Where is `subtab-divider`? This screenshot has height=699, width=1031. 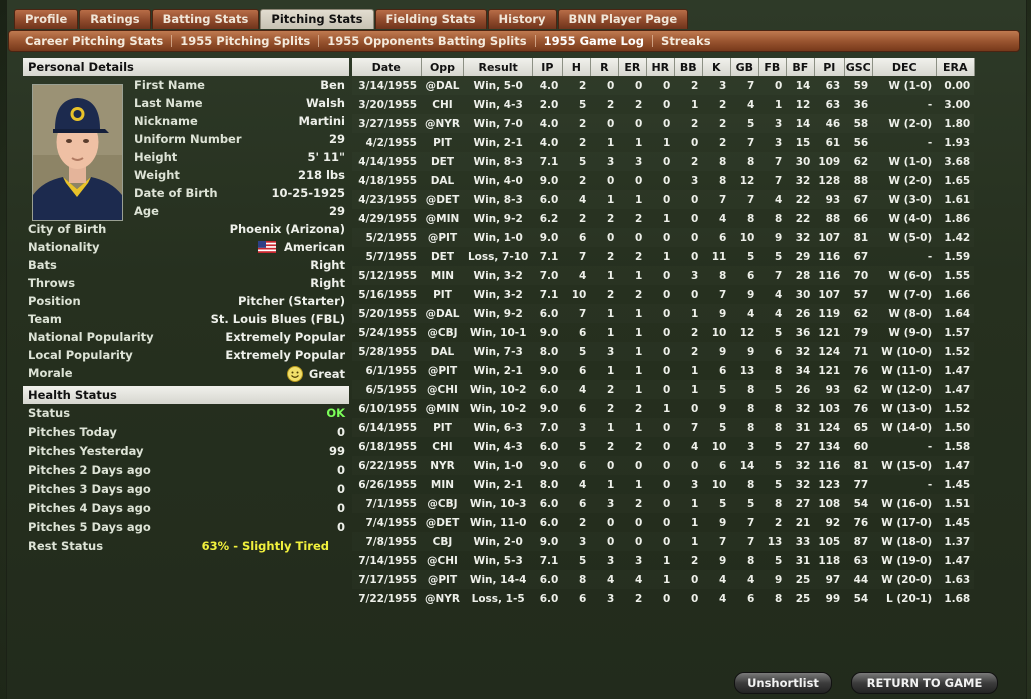 subtab-divider is located at coordinates (653, 41).